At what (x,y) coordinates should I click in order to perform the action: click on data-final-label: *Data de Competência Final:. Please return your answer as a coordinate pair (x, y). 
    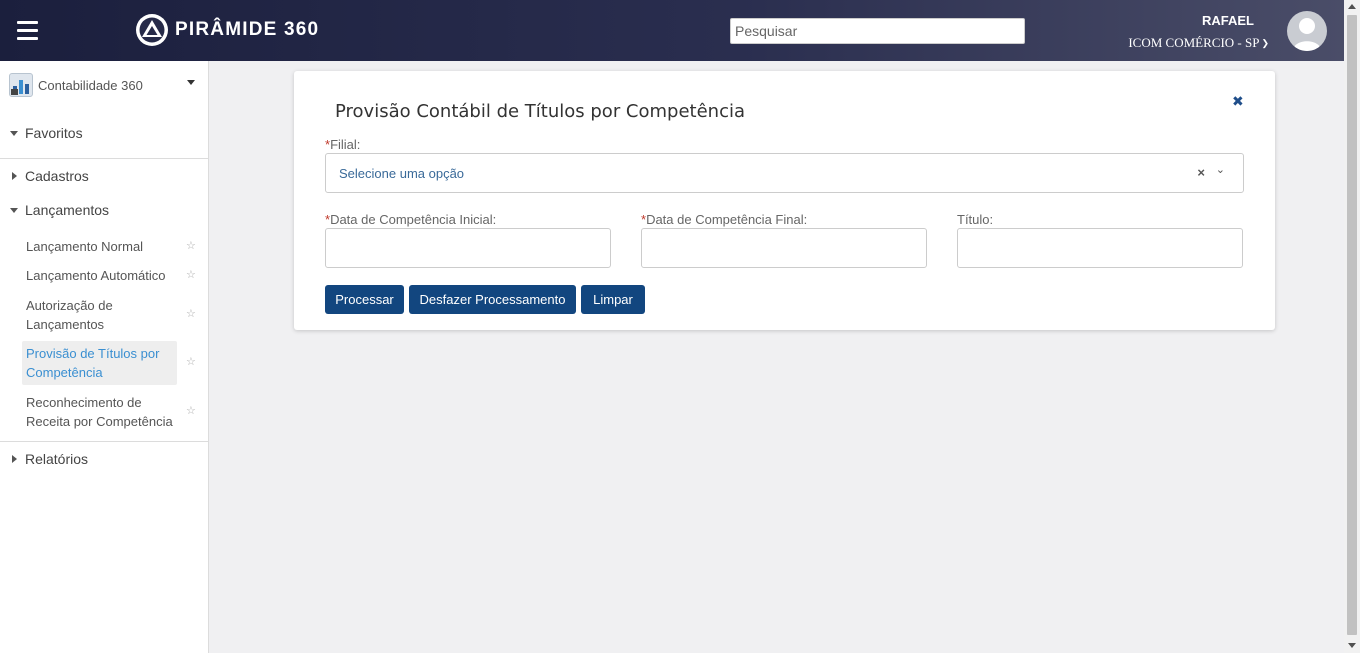
    Looking at the image, I should click on (724, 219).